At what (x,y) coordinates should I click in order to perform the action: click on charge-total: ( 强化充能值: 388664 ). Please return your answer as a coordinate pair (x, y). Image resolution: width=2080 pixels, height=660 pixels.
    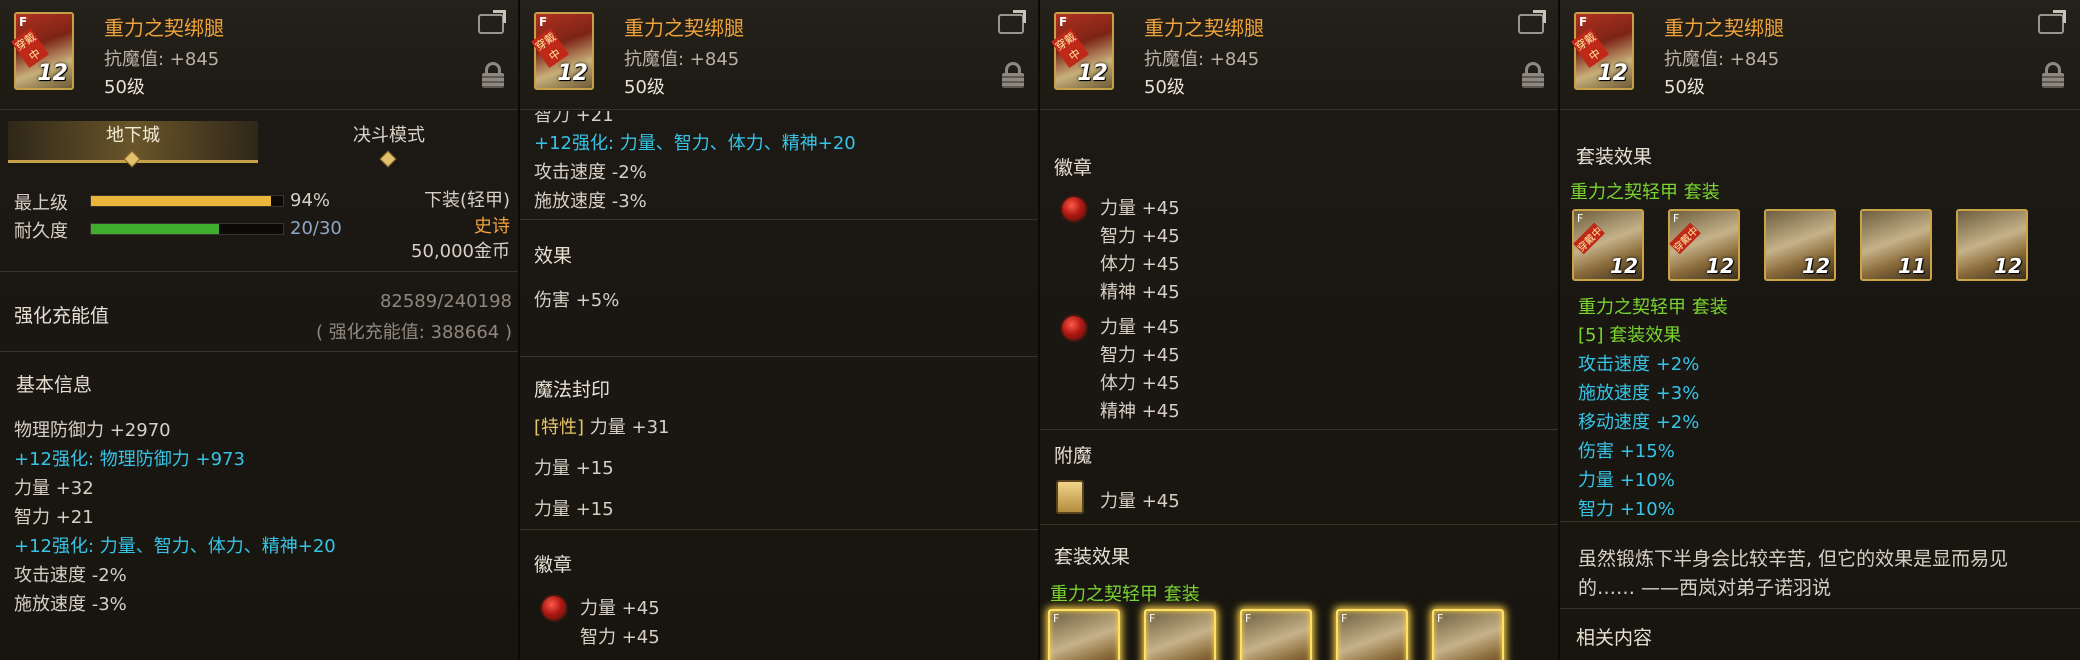
    Looking at the image, I should click on (414, 332).